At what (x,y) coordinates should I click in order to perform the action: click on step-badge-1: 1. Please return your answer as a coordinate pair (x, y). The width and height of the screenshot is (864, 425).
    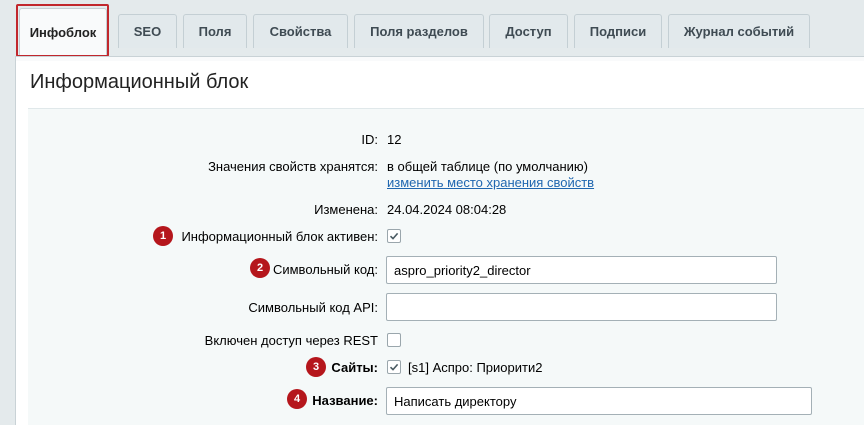
    Looking at the image, I should click on (163, 236).